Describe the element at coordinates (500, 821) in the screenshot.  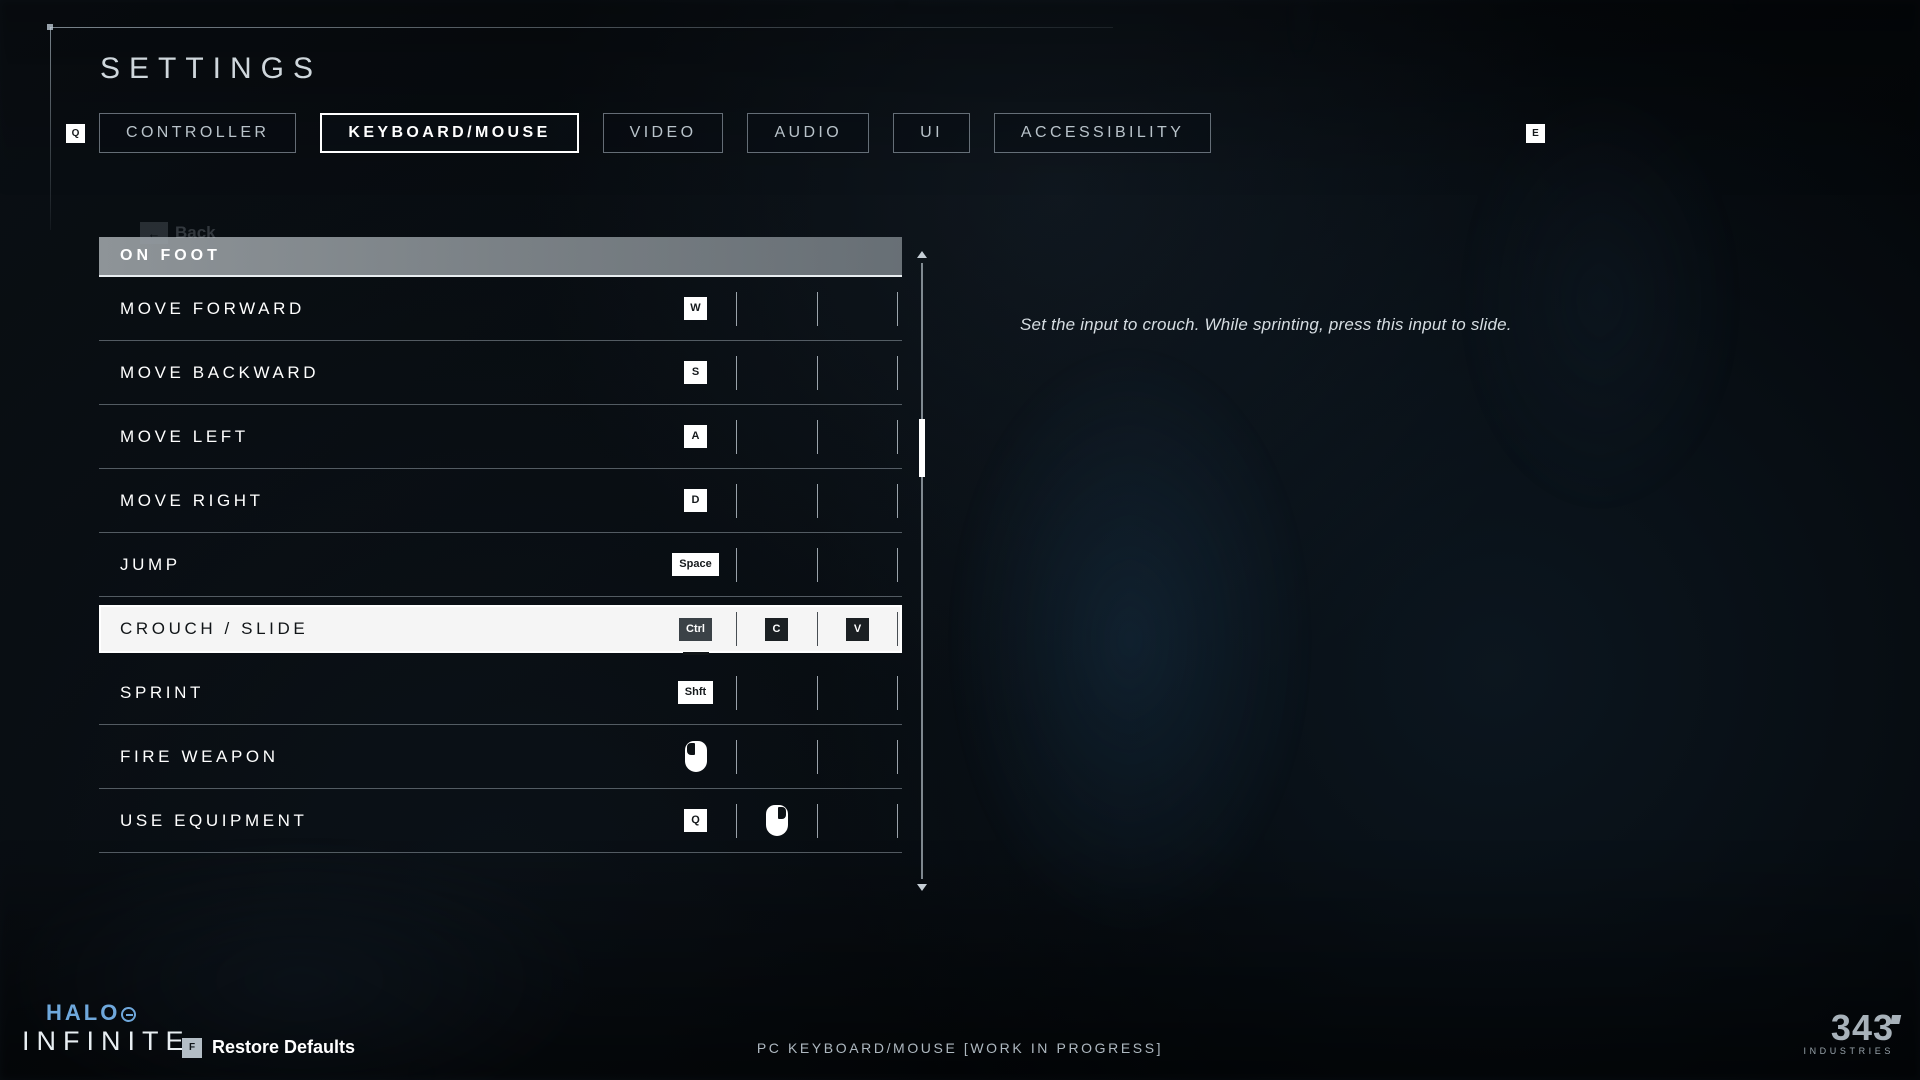
I see `binding-row: USE EQUIPMENT Q` at that location.